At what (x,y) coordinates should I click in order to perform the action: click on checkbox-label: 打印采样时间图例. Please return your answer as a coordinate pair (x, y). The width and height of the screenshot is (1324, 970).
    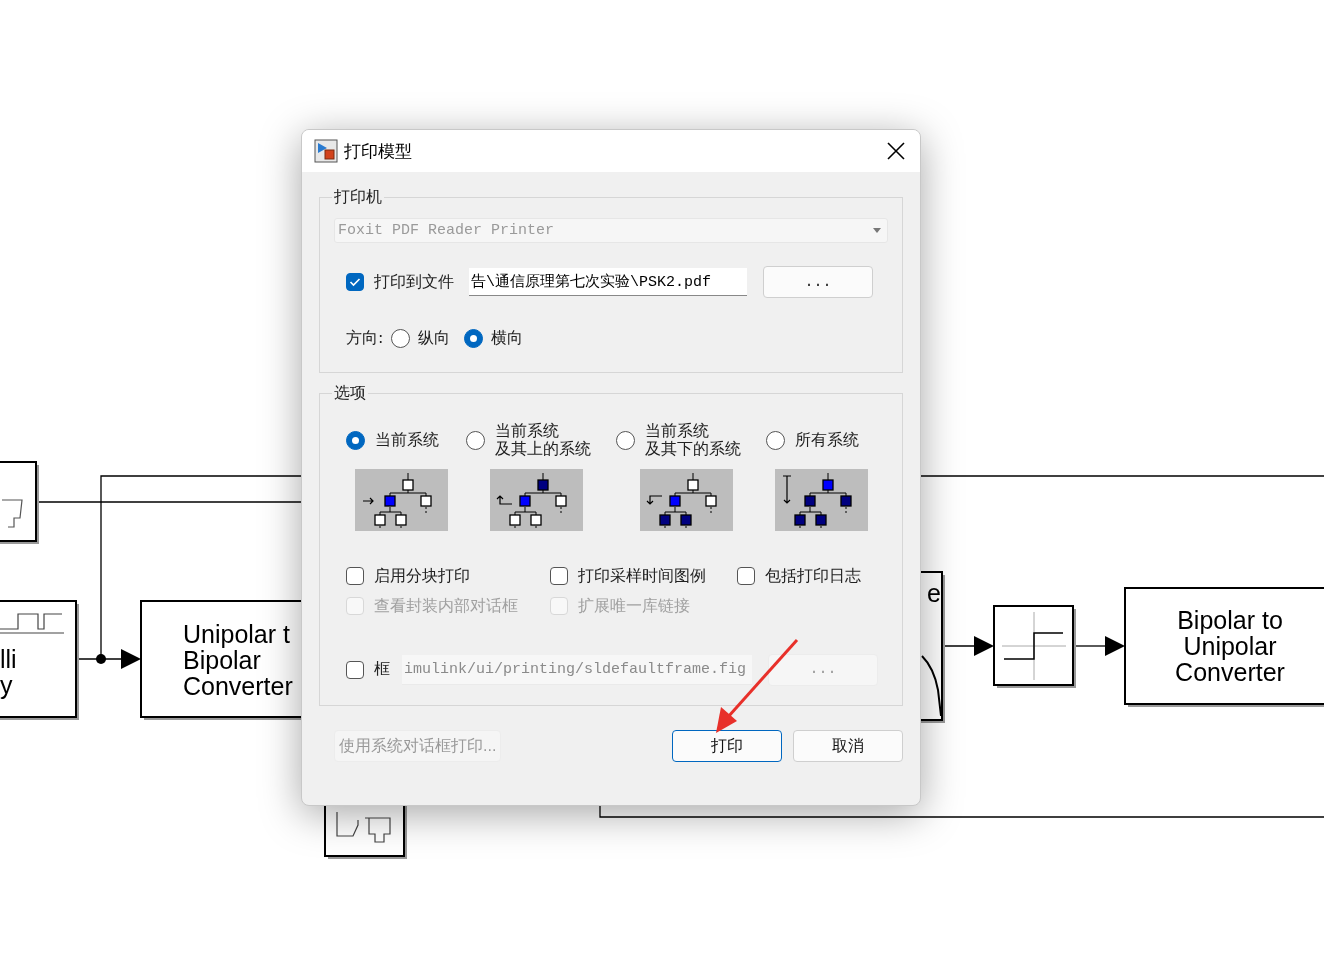
    Looking at the image, I should click on (642, 576).